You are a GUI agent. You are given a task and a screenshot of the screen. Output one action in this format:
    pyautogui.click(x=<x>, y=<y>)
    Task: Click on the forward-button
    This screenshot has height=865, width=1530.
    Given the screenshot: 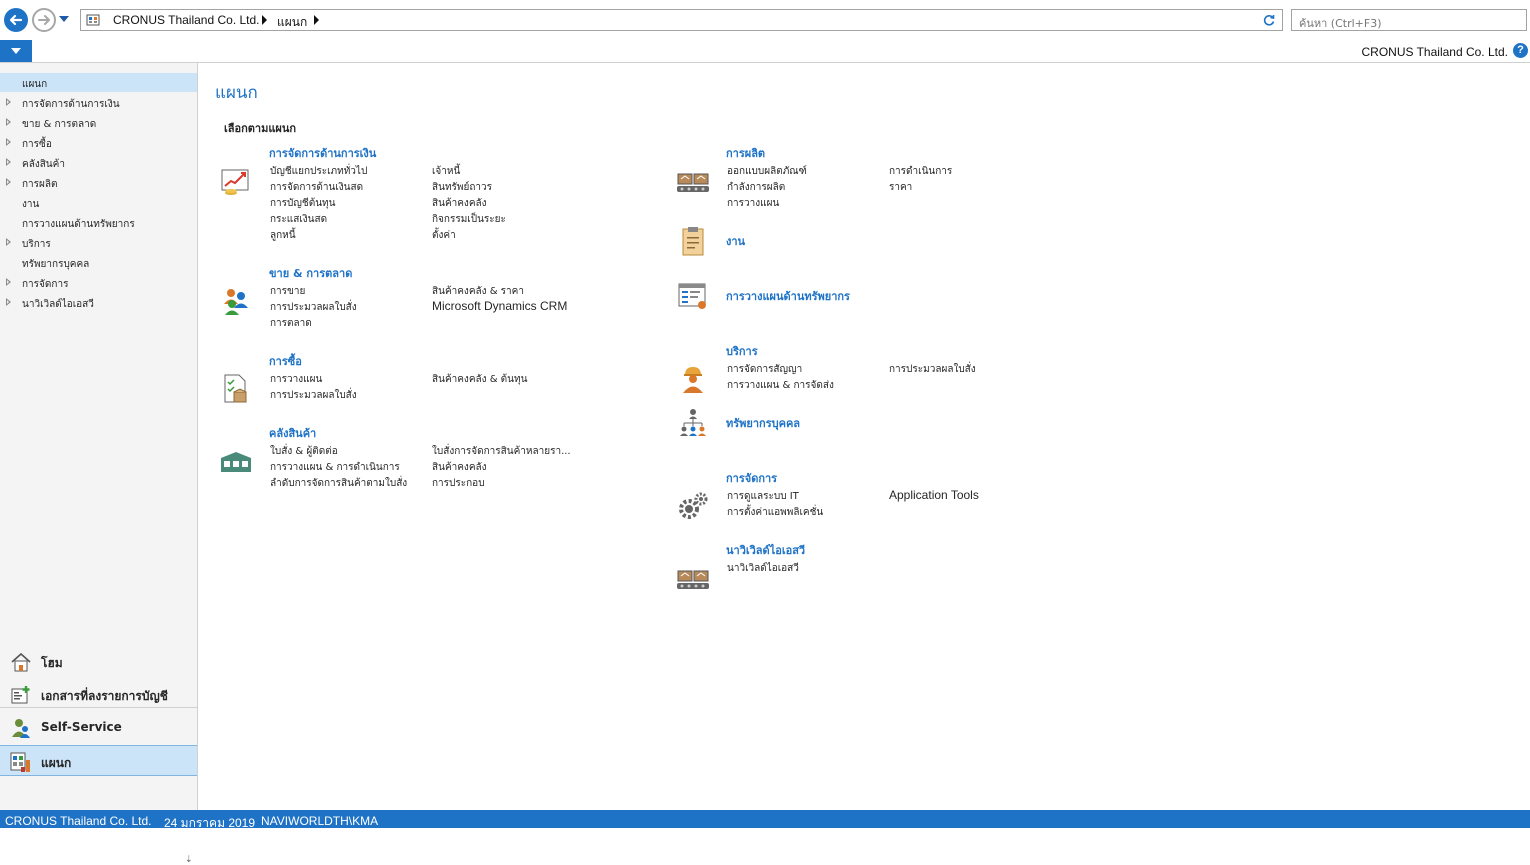 What is the action you would take?
    pyautogui.click(x=44, y=20)
    